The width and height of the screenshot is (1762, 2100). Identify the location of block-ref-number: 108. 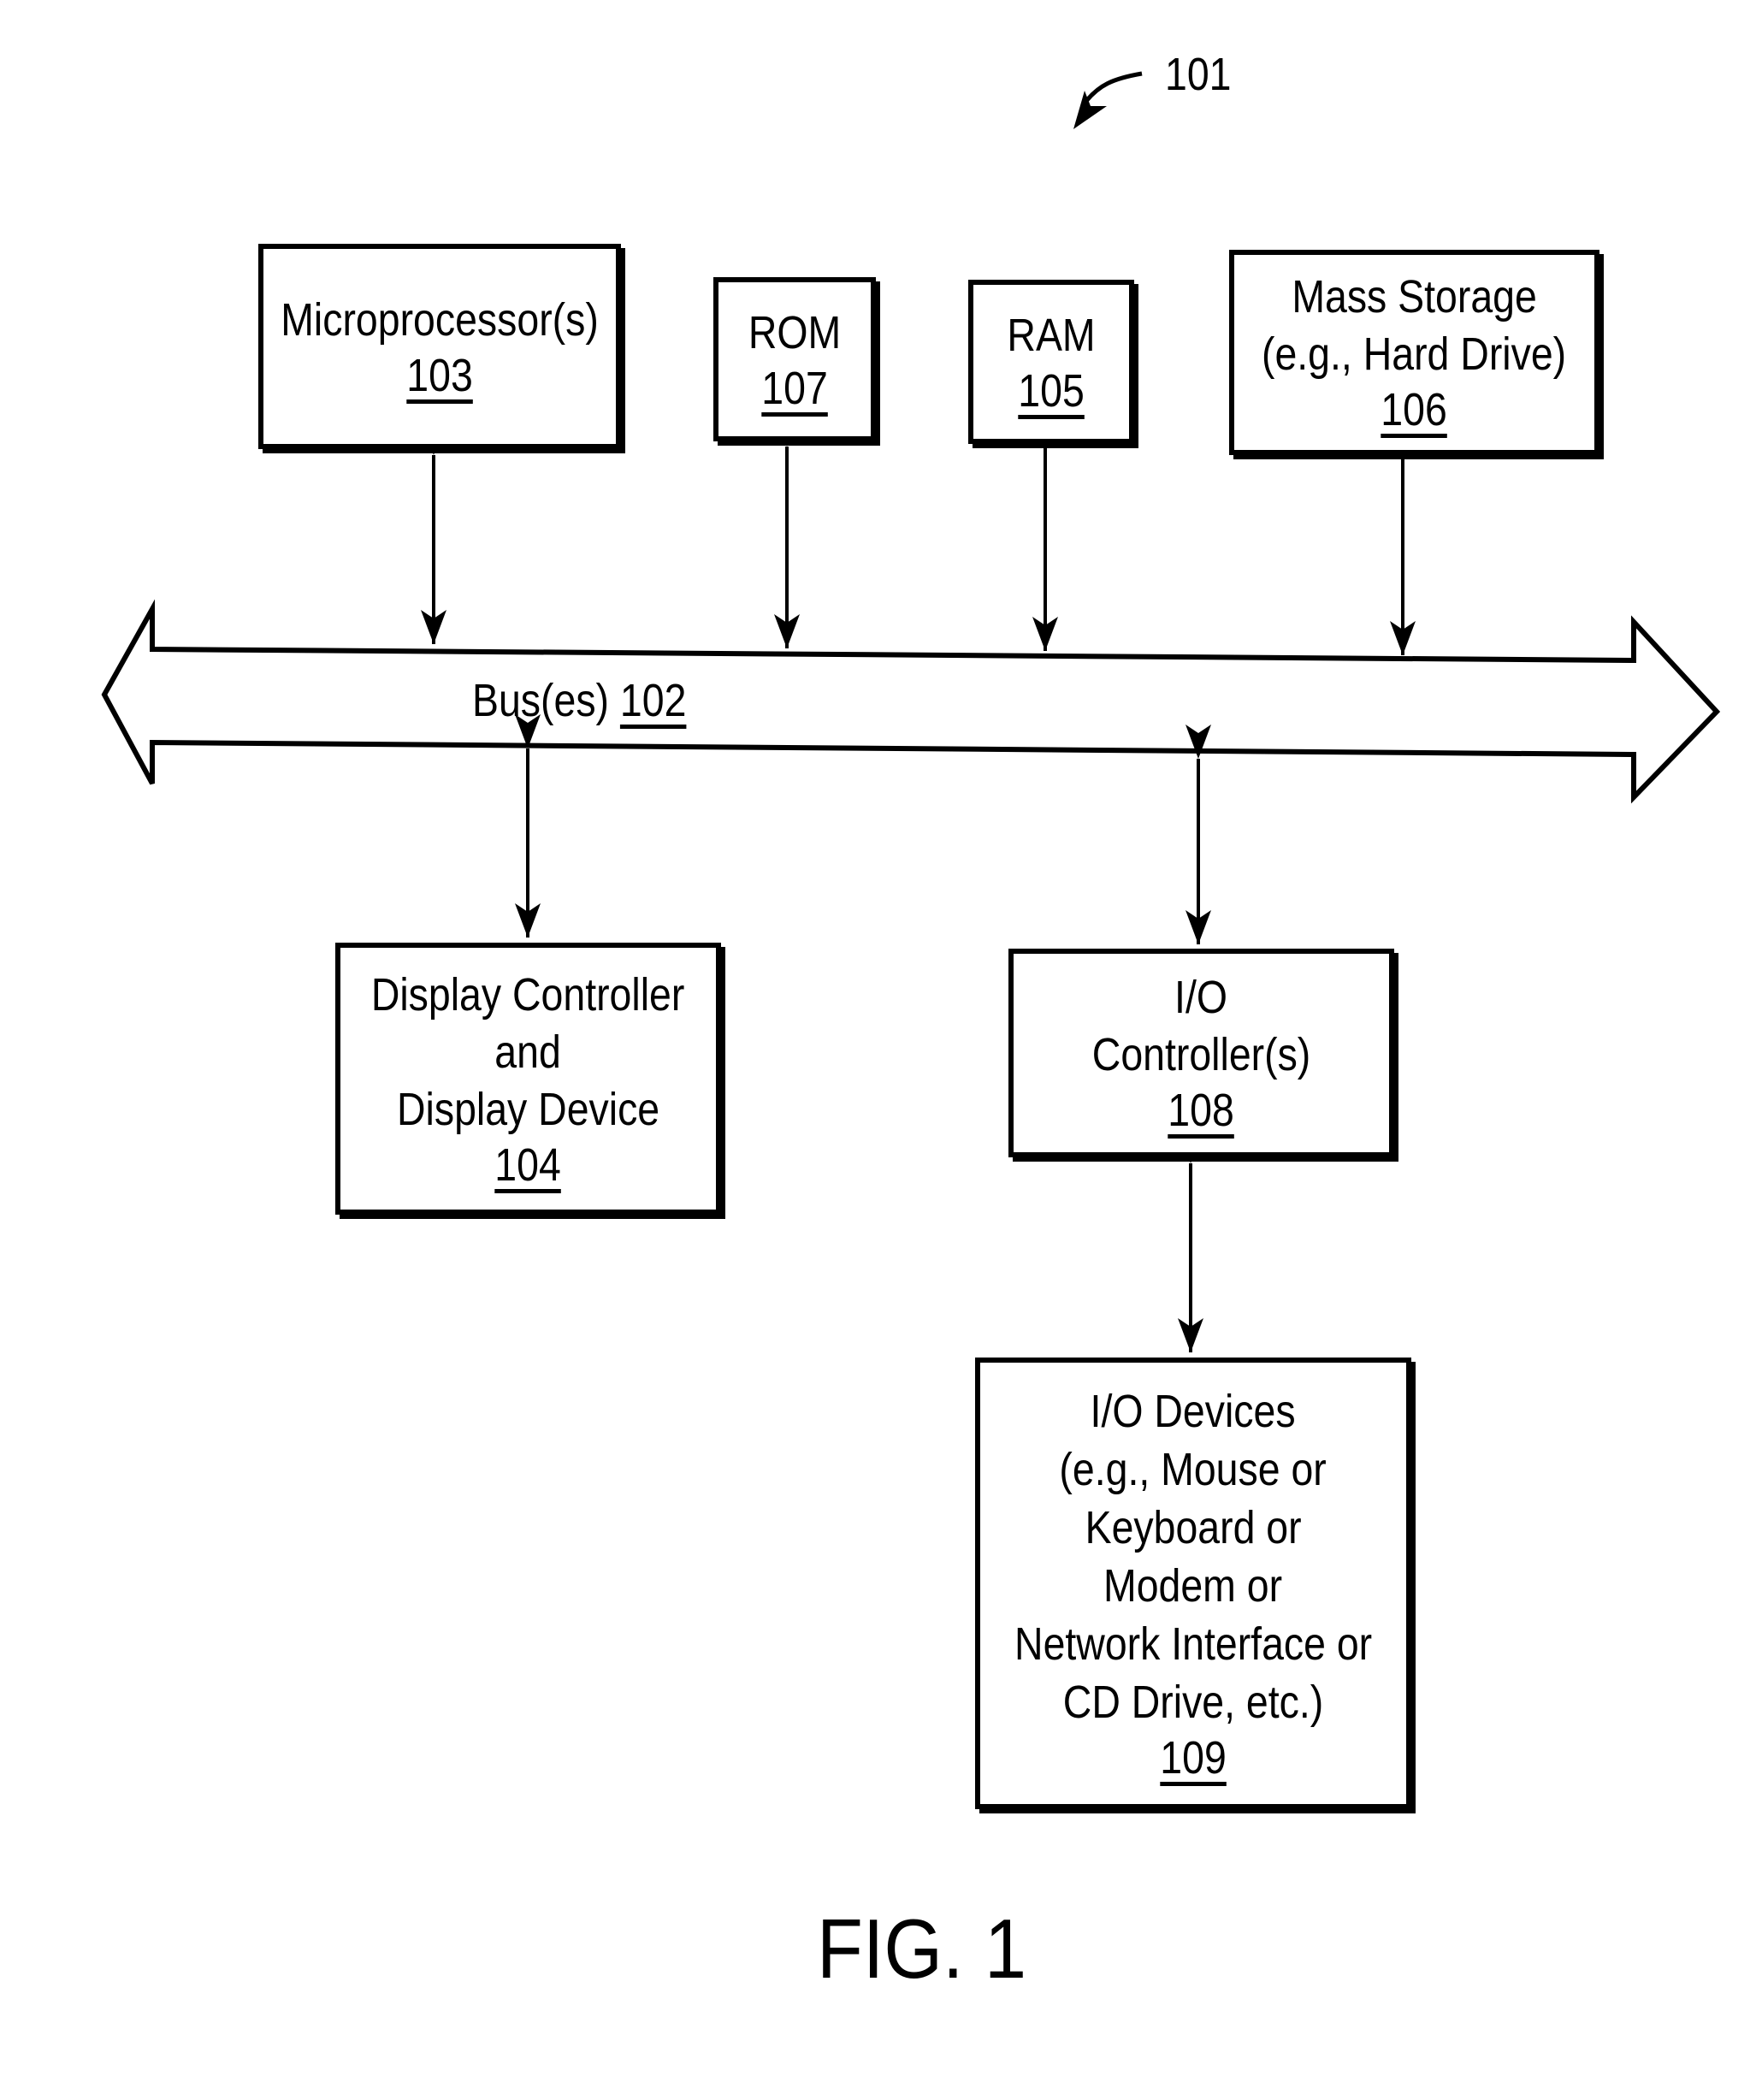
(1201, 1111).